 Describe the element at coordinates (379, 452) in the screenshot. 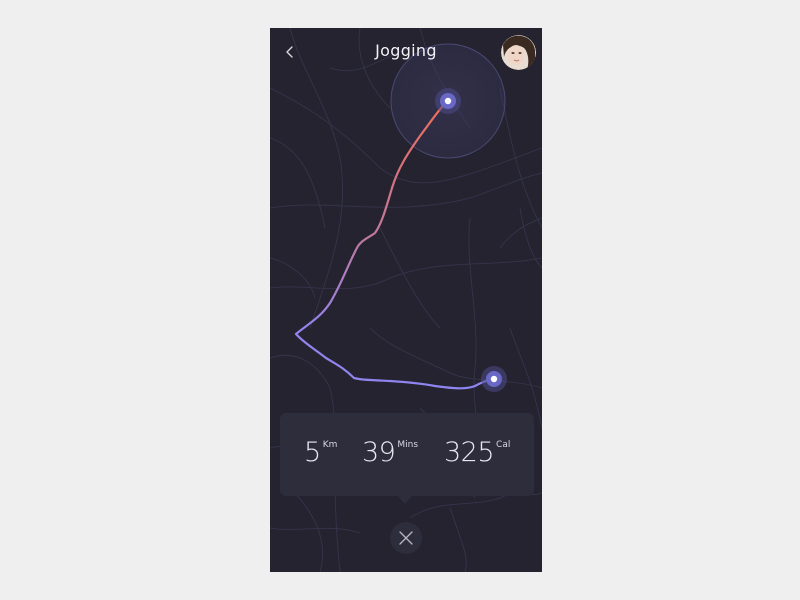

I see `duration-value: 39` at that location.